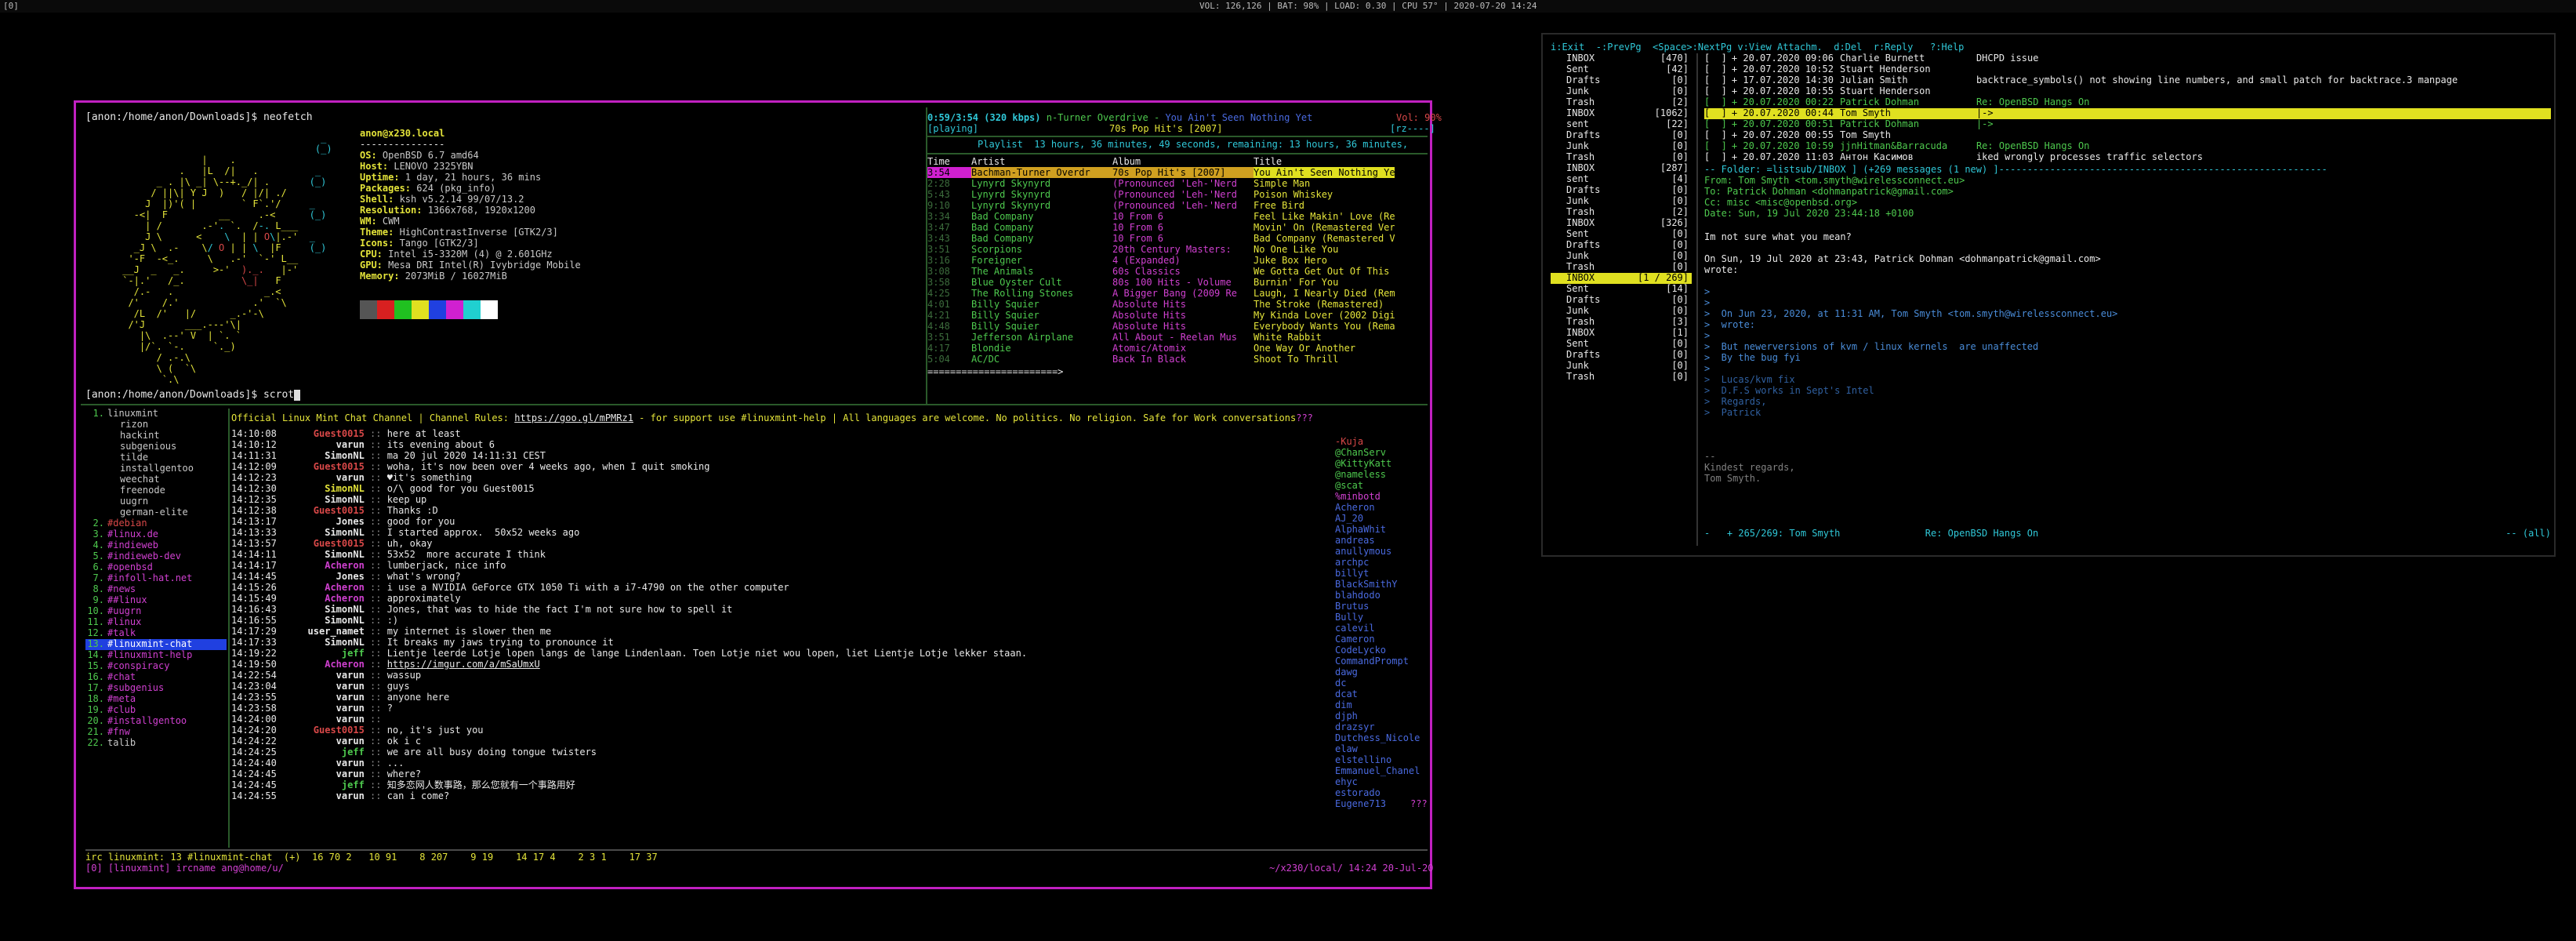 The height and width of the screenshot is (941, 2576). Describe the element at coordinates (156, 512) in the screenshot. I see `channel-item: german-elite` at that location.